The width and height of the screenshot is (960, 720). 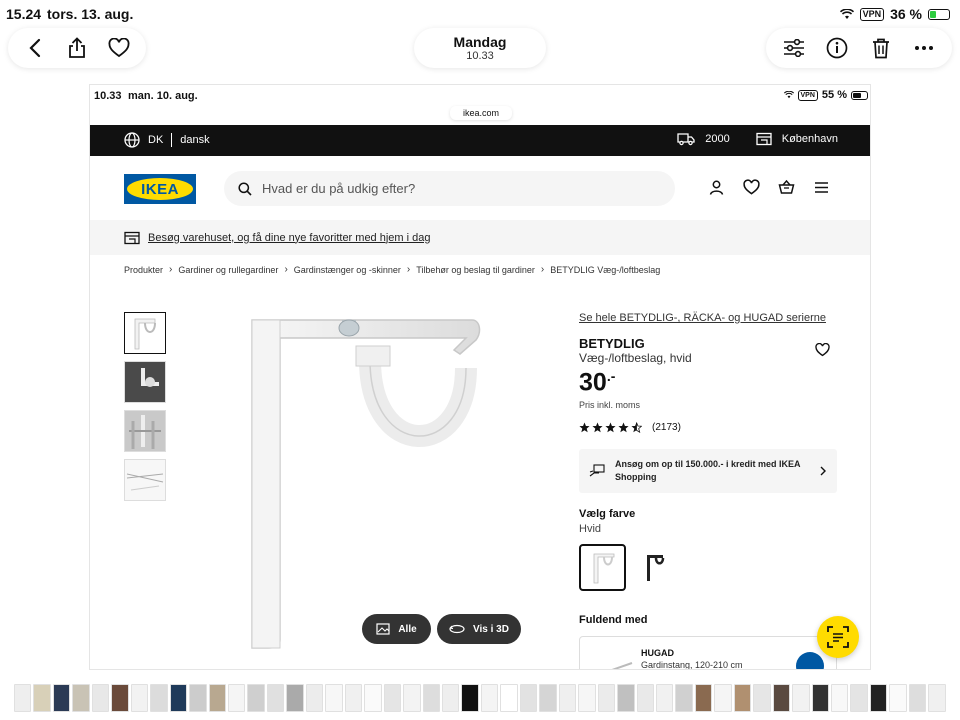 What do you see at coordinates (837, 48) in the screenshot?
I see `info-button` at bounding box center [837, 48].